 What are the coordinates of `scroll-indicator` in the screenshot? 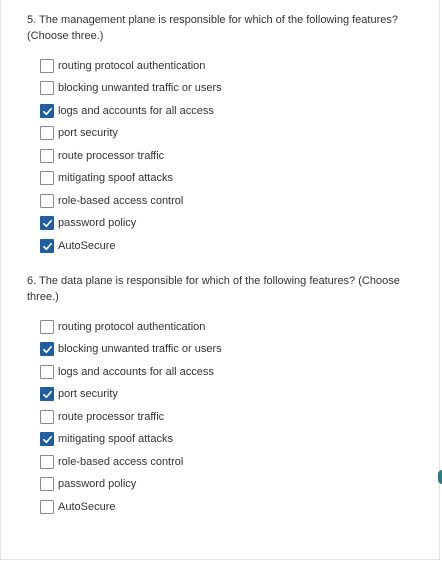 It's located at (440, 477).